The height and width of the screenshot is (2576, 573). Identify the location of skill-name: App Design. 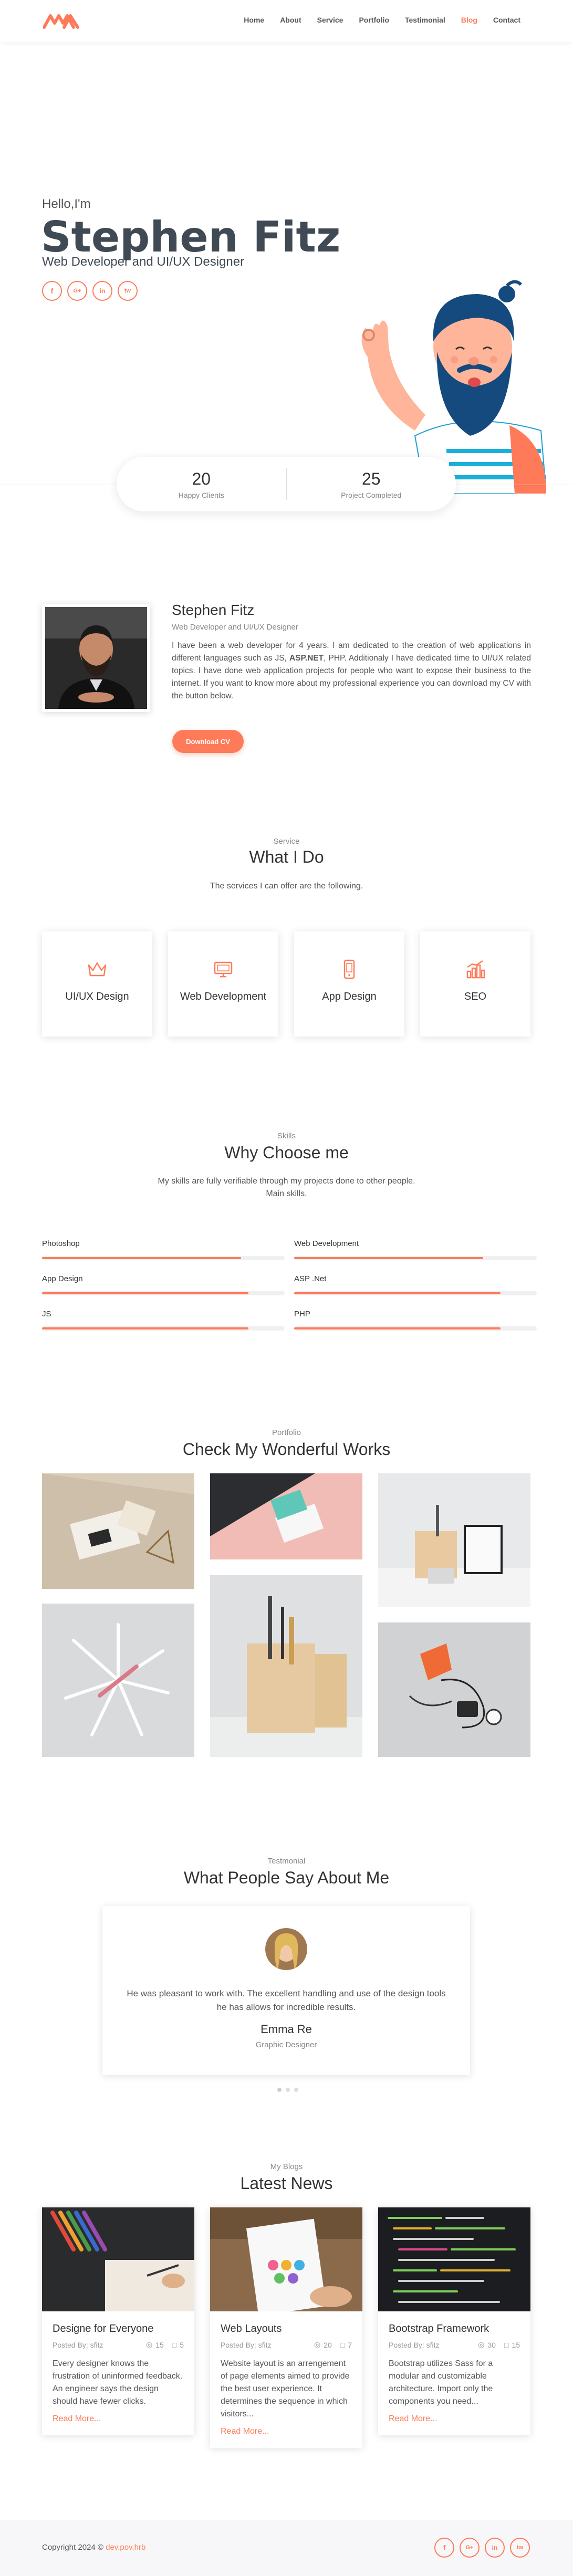
(62, 1278).